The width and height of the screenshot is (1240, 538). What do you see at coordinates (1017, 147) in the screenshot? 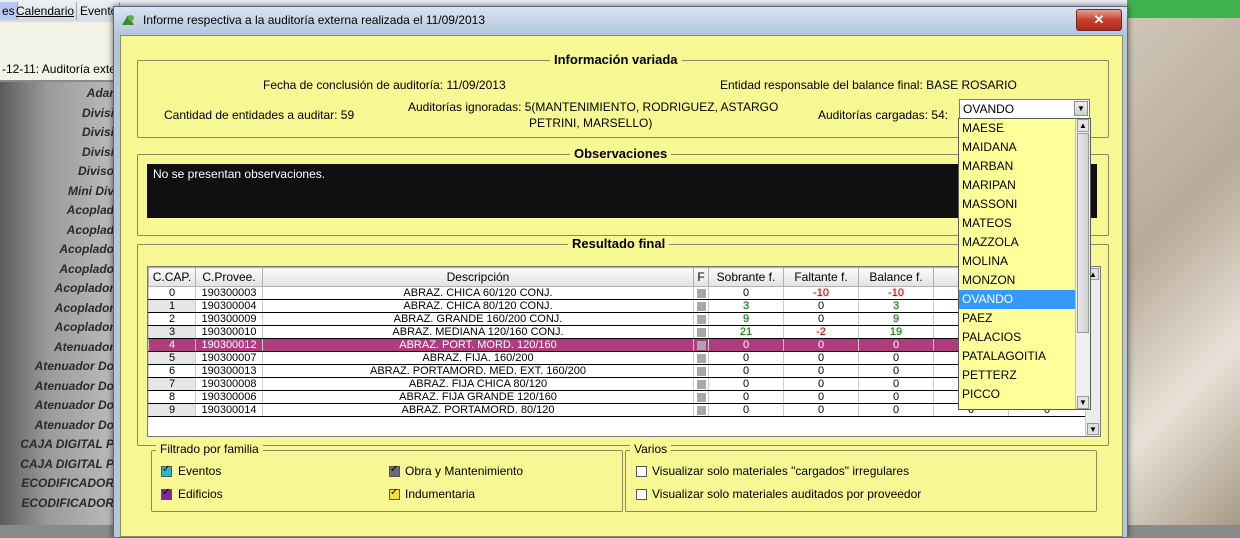
I see `dropdown-option: MAIDANA` at bounding box center [1017, 147].